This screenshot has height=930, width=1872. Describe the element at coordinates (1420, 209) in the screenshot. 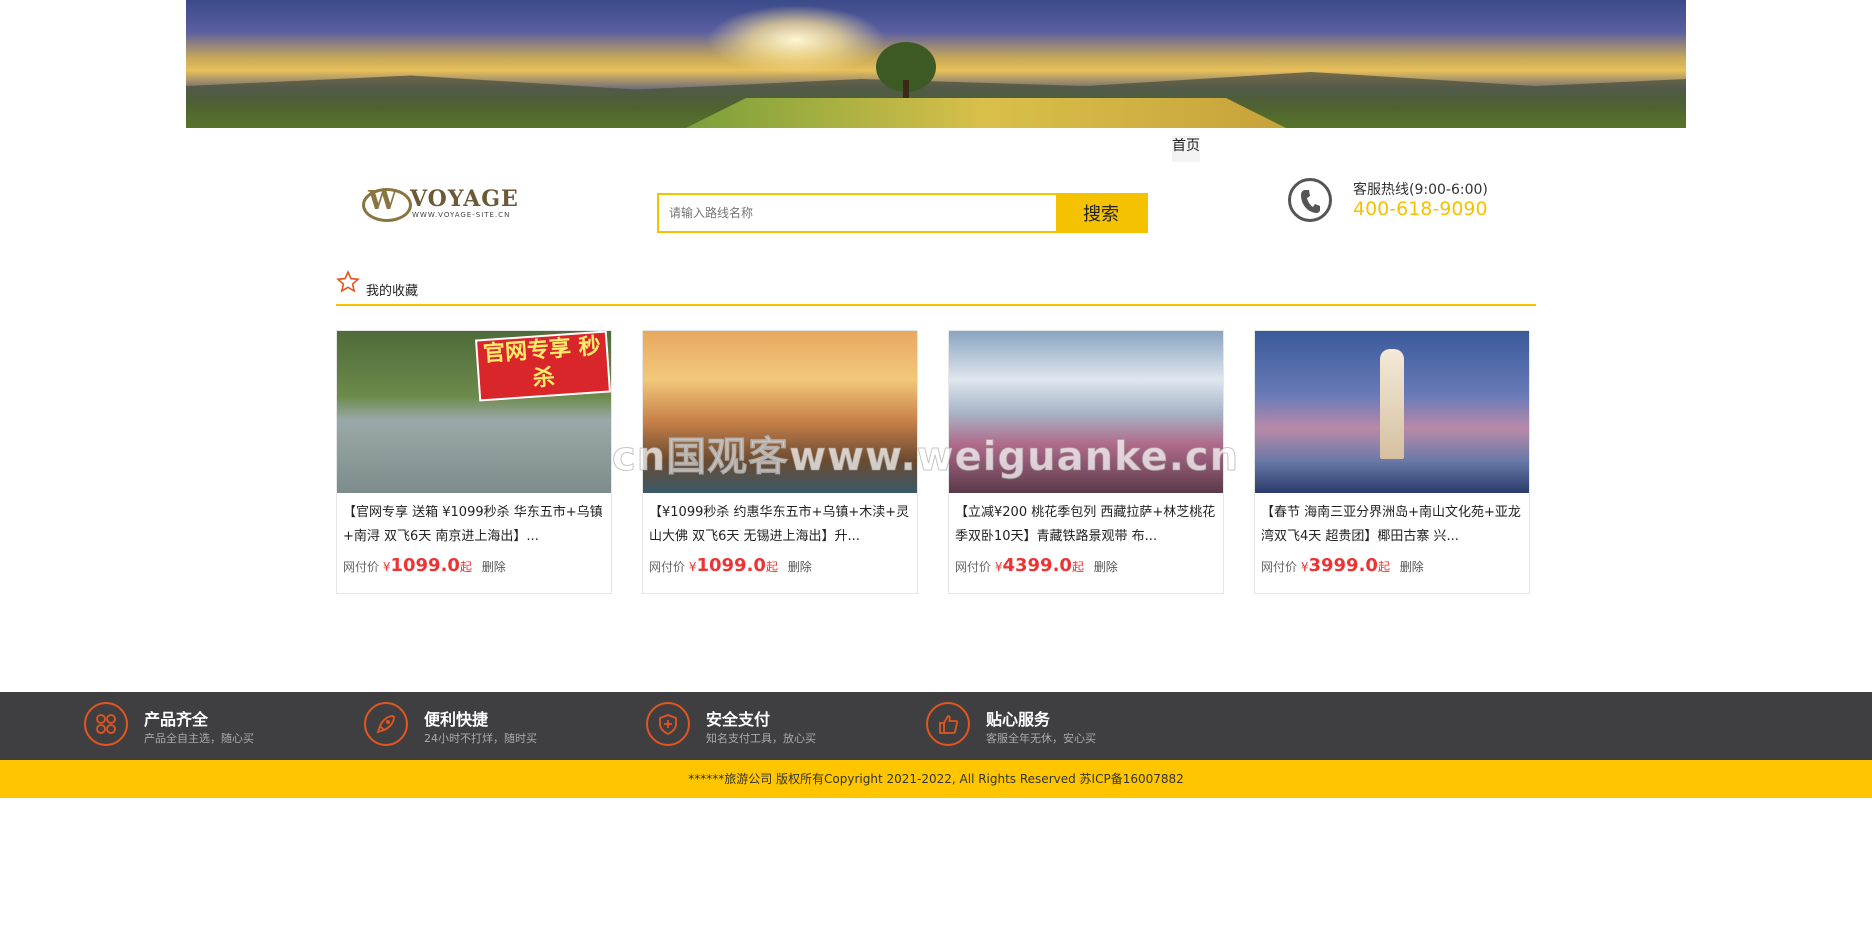

I see `hotline-number: 400-618-9090` at that location.